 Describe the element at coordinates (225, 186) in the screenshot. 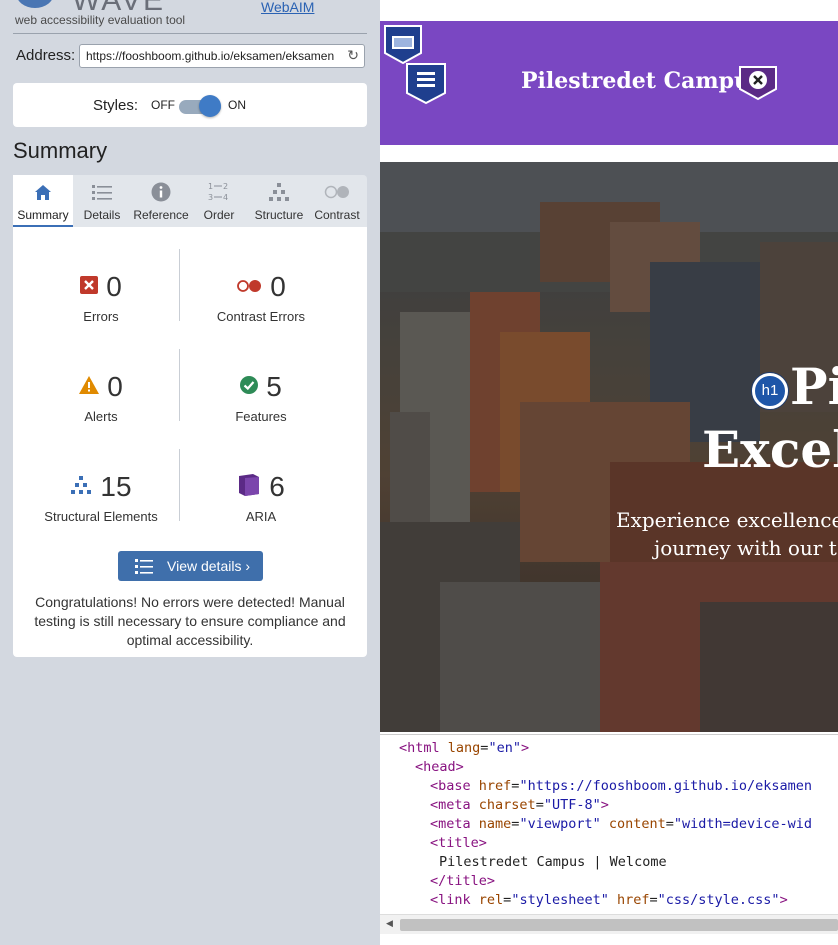

I see `svg-text: 2` at that location.